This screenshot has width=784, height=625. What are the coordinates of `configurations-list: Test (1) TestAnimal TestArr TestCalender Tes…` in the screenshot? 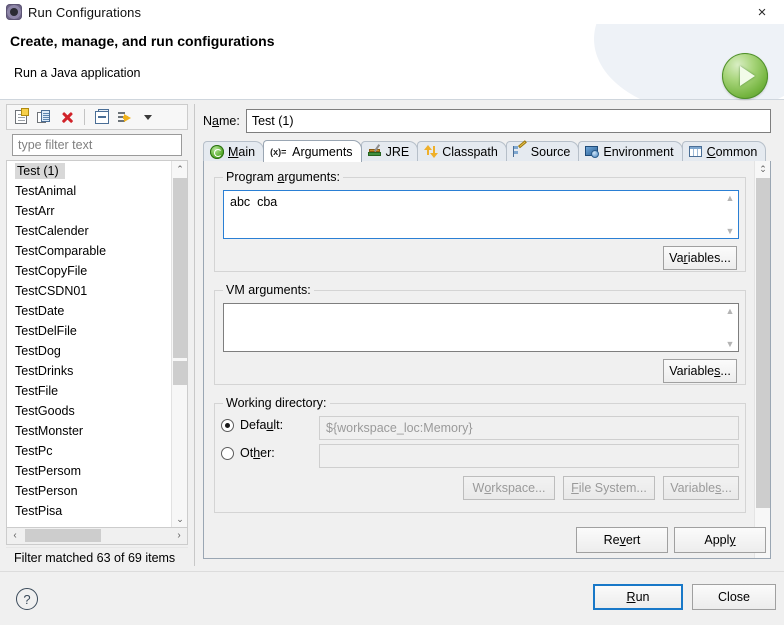 It's located at (97, 344).